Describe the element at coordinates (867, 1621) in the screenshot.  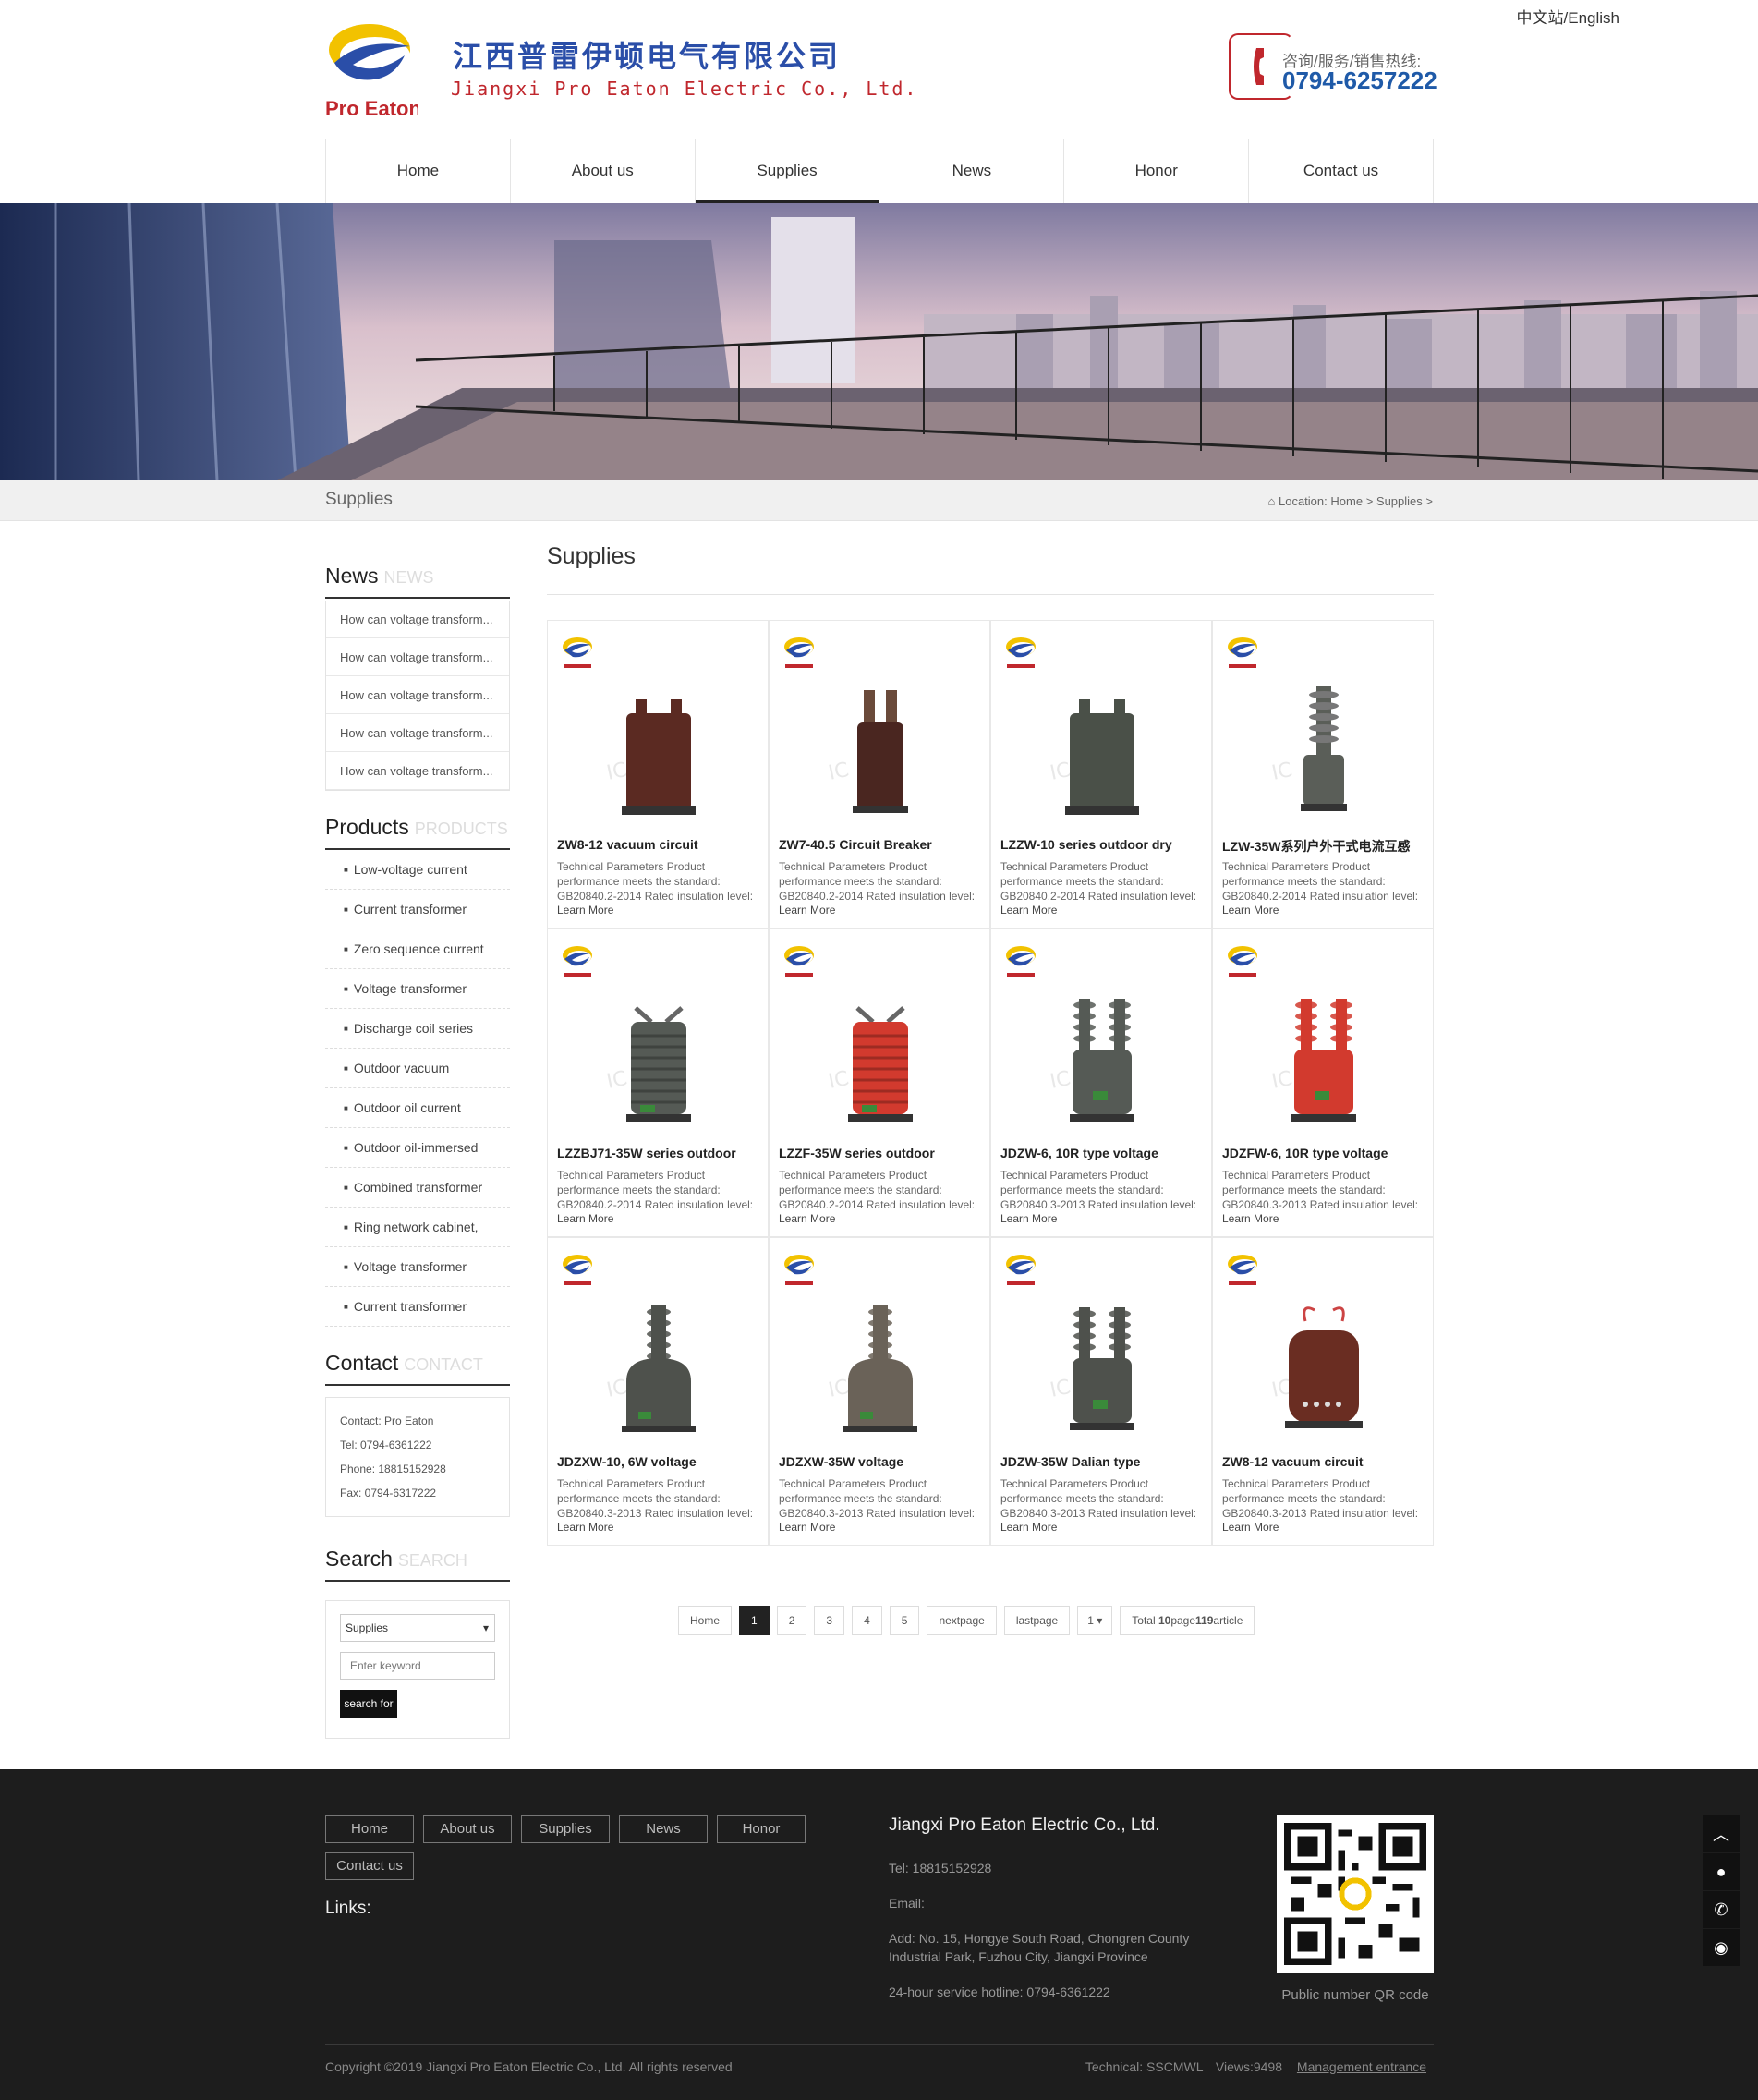
I see `page-number: 4` at that location.